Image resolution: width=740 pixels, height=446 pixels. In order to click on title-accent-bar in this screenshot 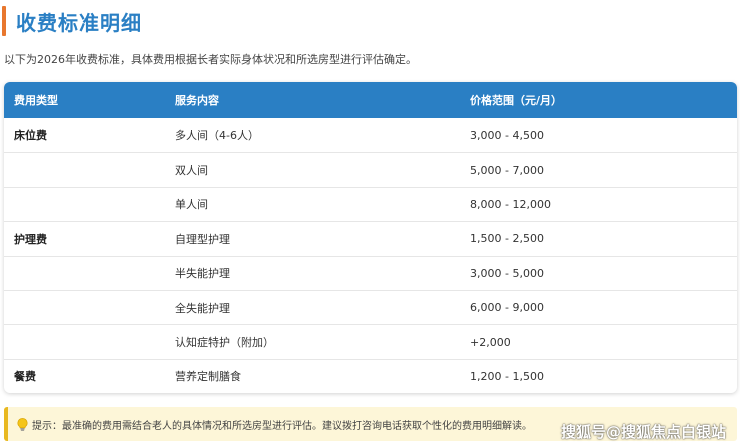, I will do `click(4, 21)`.